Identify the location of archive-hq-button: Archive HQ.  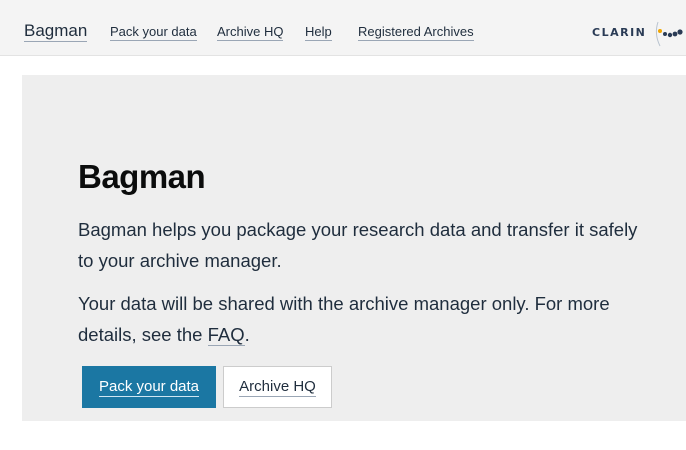
(277, 387).